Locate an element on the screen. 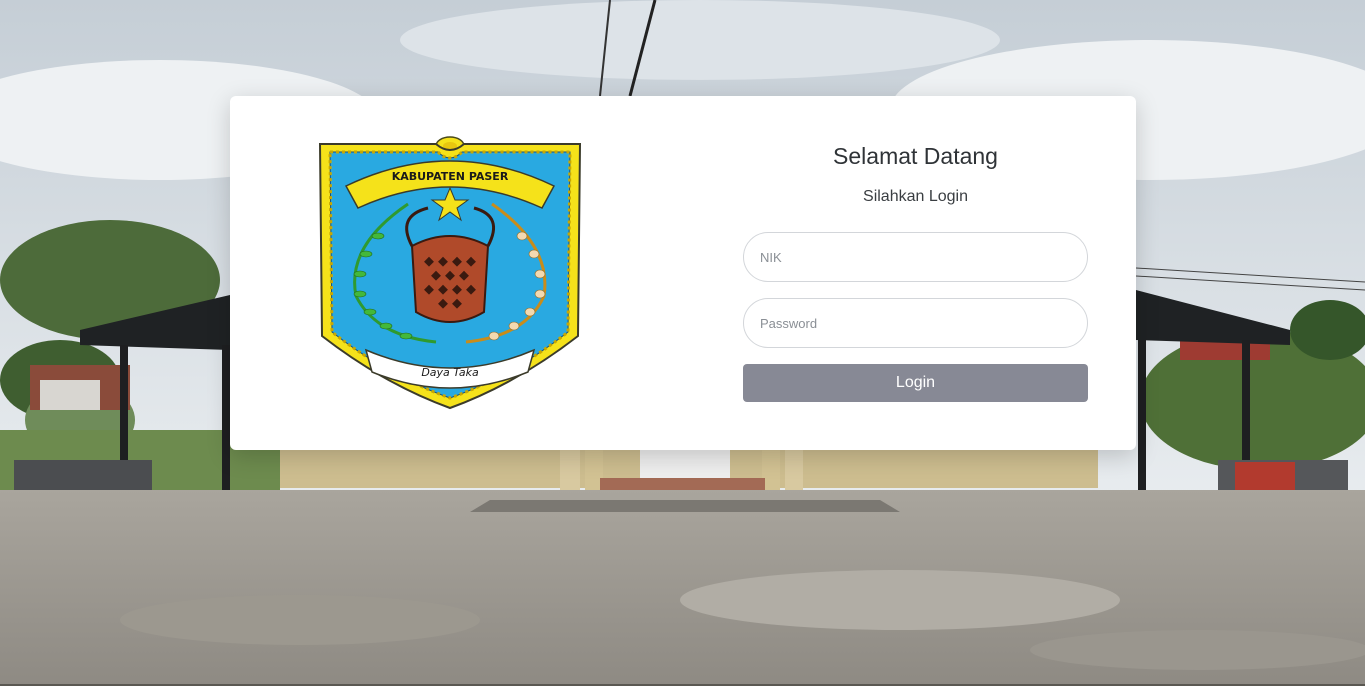  nik-input is located at coordinates (915, 257).